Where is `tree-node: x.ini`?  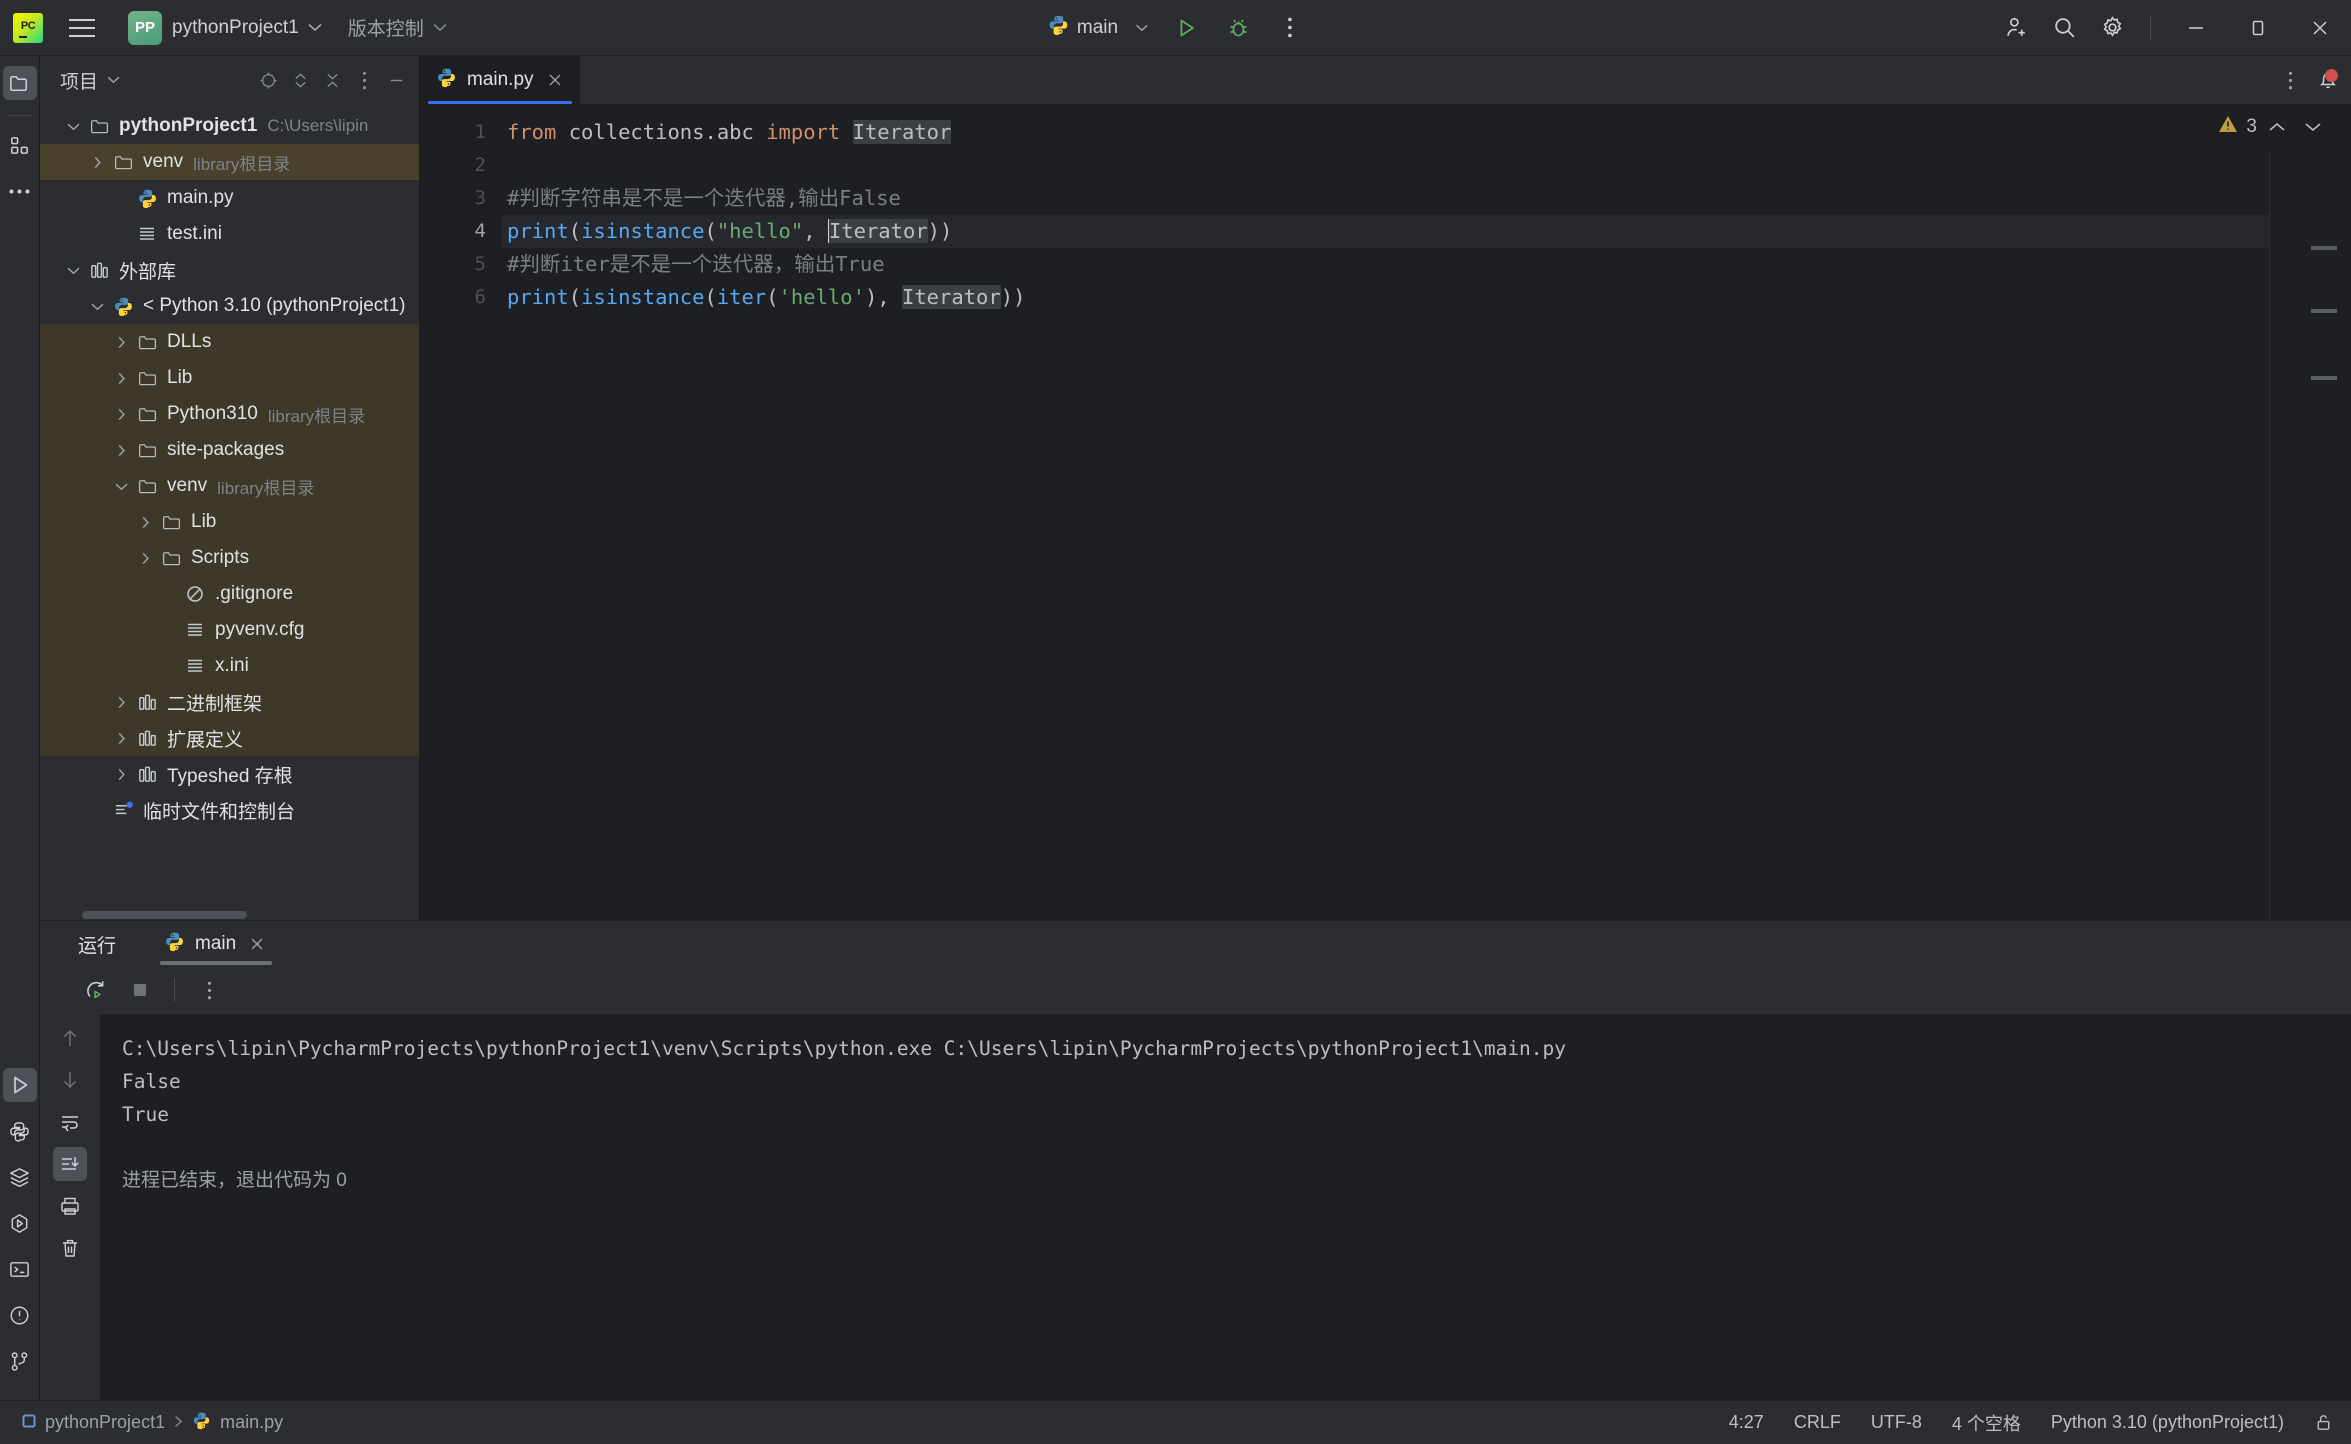
tree-node: x.ini is located at coordinates (229, 666).